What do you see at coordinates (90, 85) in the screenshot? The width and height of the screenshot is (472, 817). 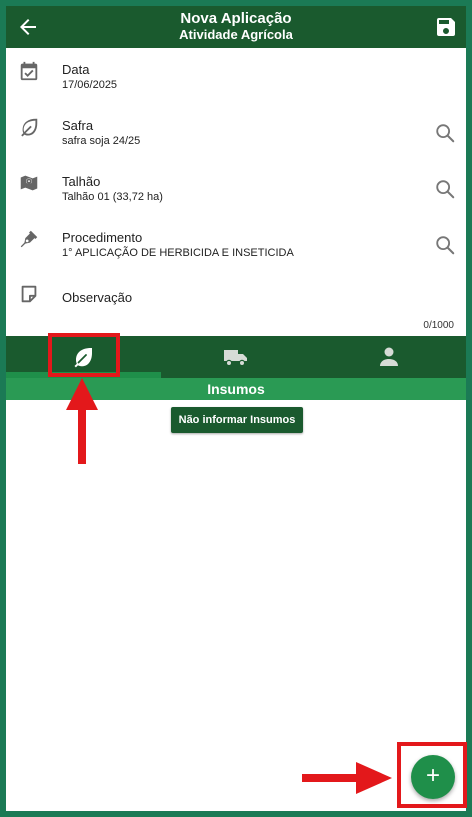 I see `data-value: 17/06/2025` at bounding box center [90, 85].